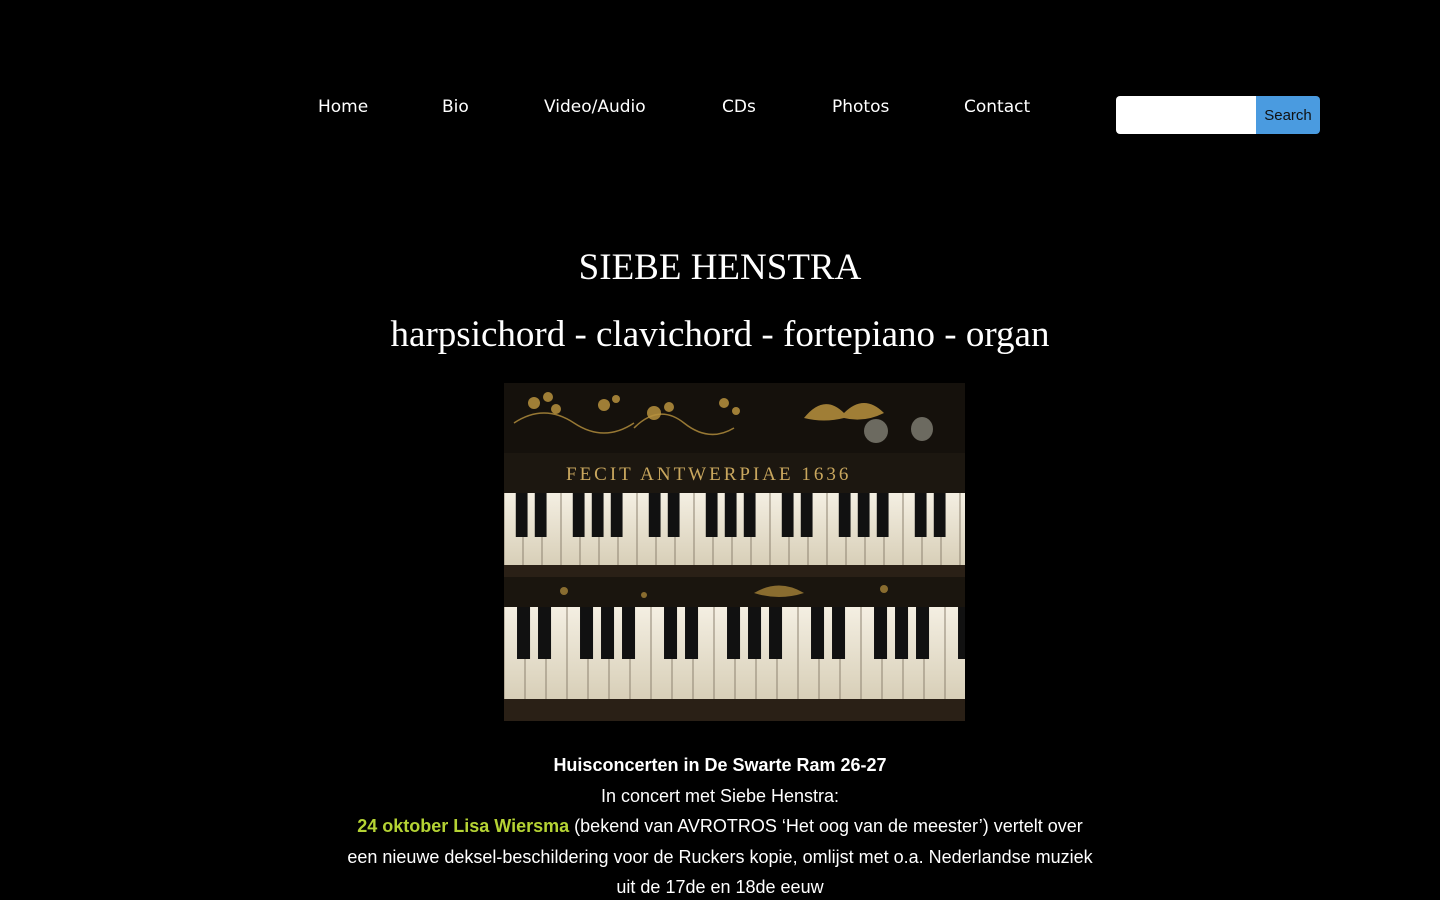 Image resolution: width=1440 pixels, height=900 pixels. What do you see at coordinates (1186, 115) in the screenshot?
I see `search-input` at bounding box center [1186, 115].